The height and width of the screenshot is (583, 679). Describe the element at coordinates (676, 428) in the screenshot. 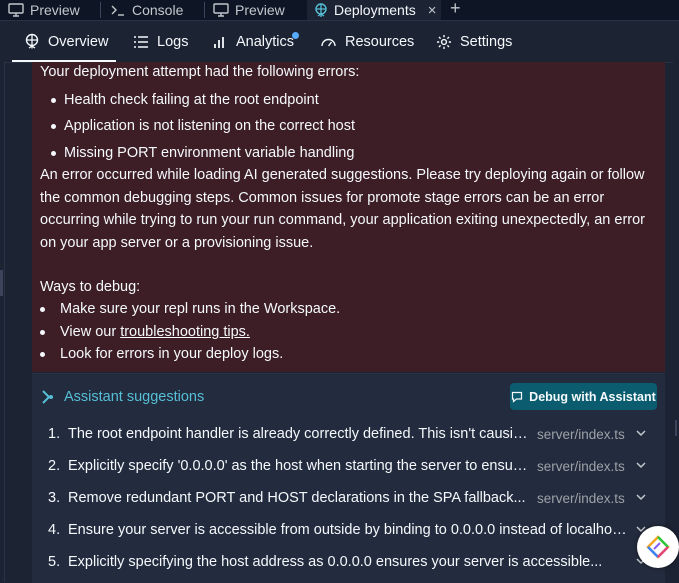

I see `scrollbar-thumb` at that location.